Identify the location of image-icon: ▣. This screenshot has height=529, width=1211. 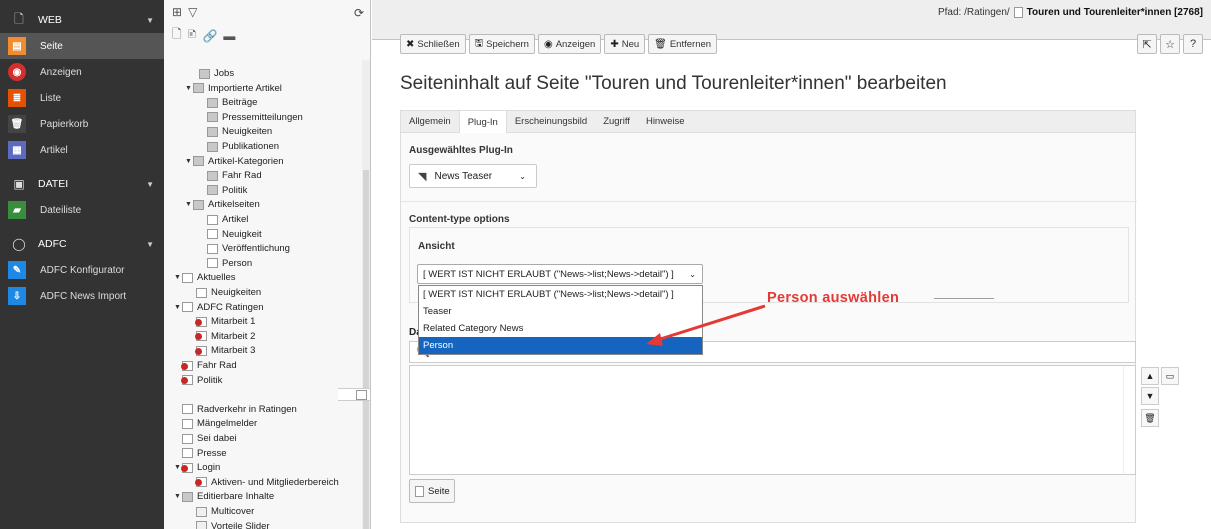
(19, 184).